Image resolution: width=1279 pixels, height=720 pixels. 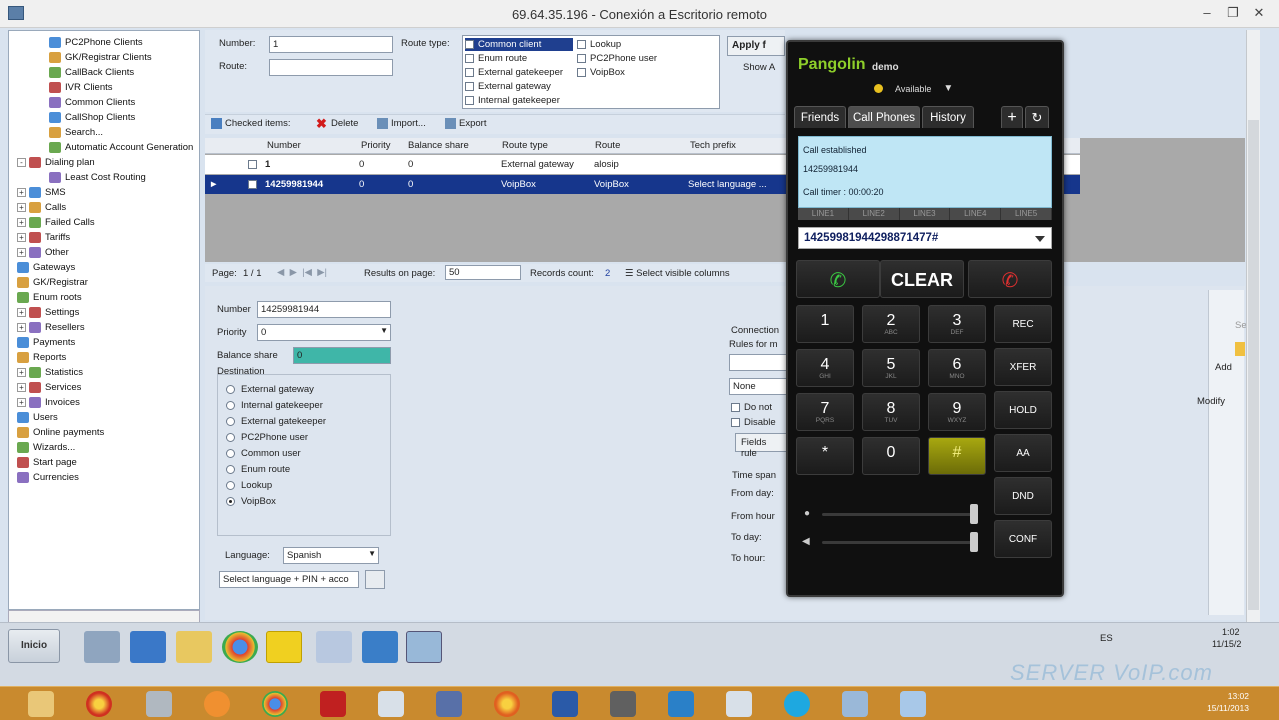 What do you see at coordinates (324, 309) in the screenshot?
I see `detail-number-input: 14259981944` at bounding box center [324, 309].